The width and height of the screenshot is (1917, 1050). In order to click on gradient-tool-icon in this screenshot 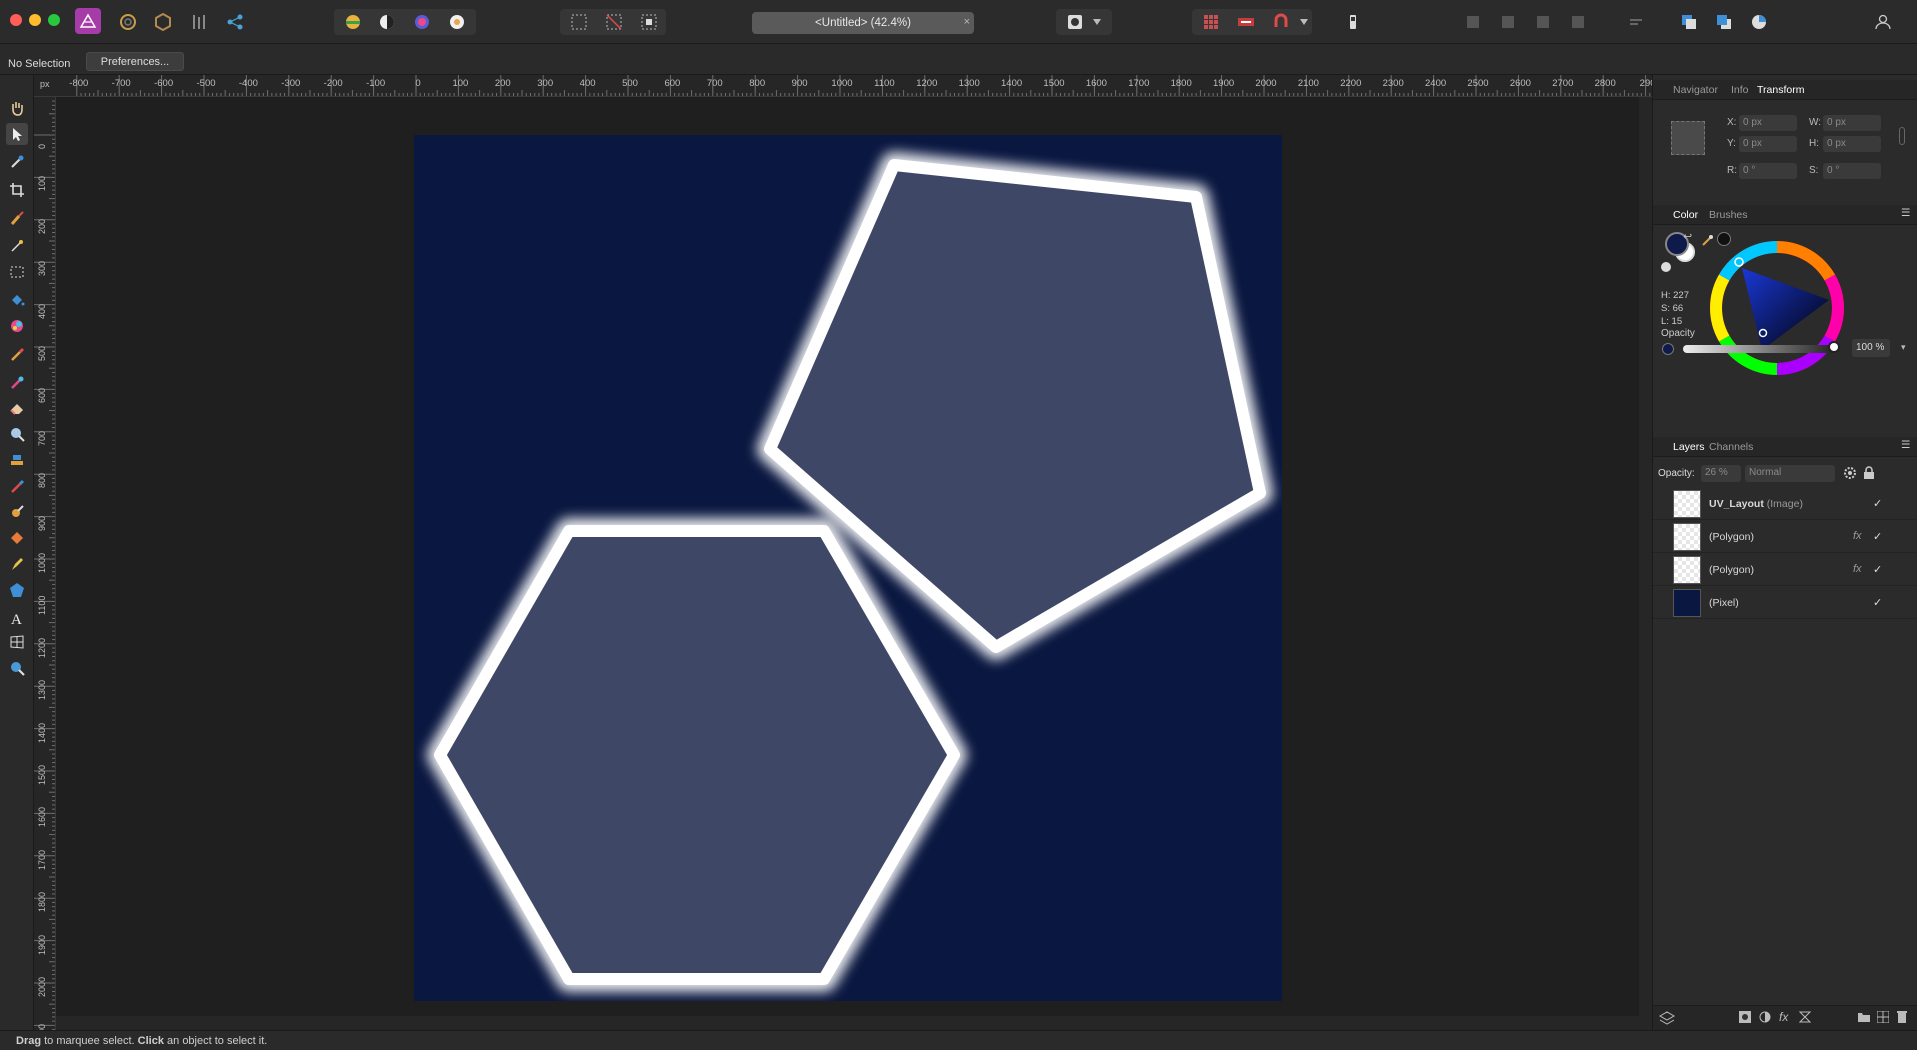, I will do `click(17, 326)`.